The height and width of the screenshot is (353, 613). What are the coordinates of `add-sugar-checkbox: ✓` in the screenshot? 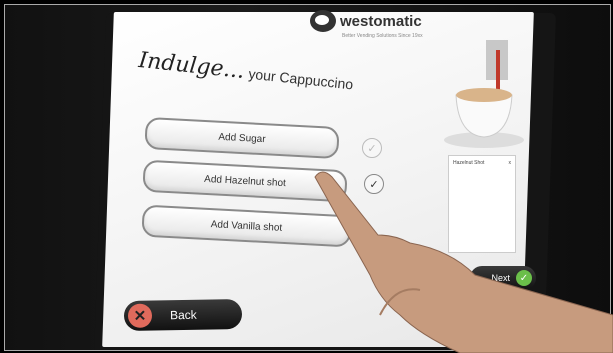 It's located at (372, 148).